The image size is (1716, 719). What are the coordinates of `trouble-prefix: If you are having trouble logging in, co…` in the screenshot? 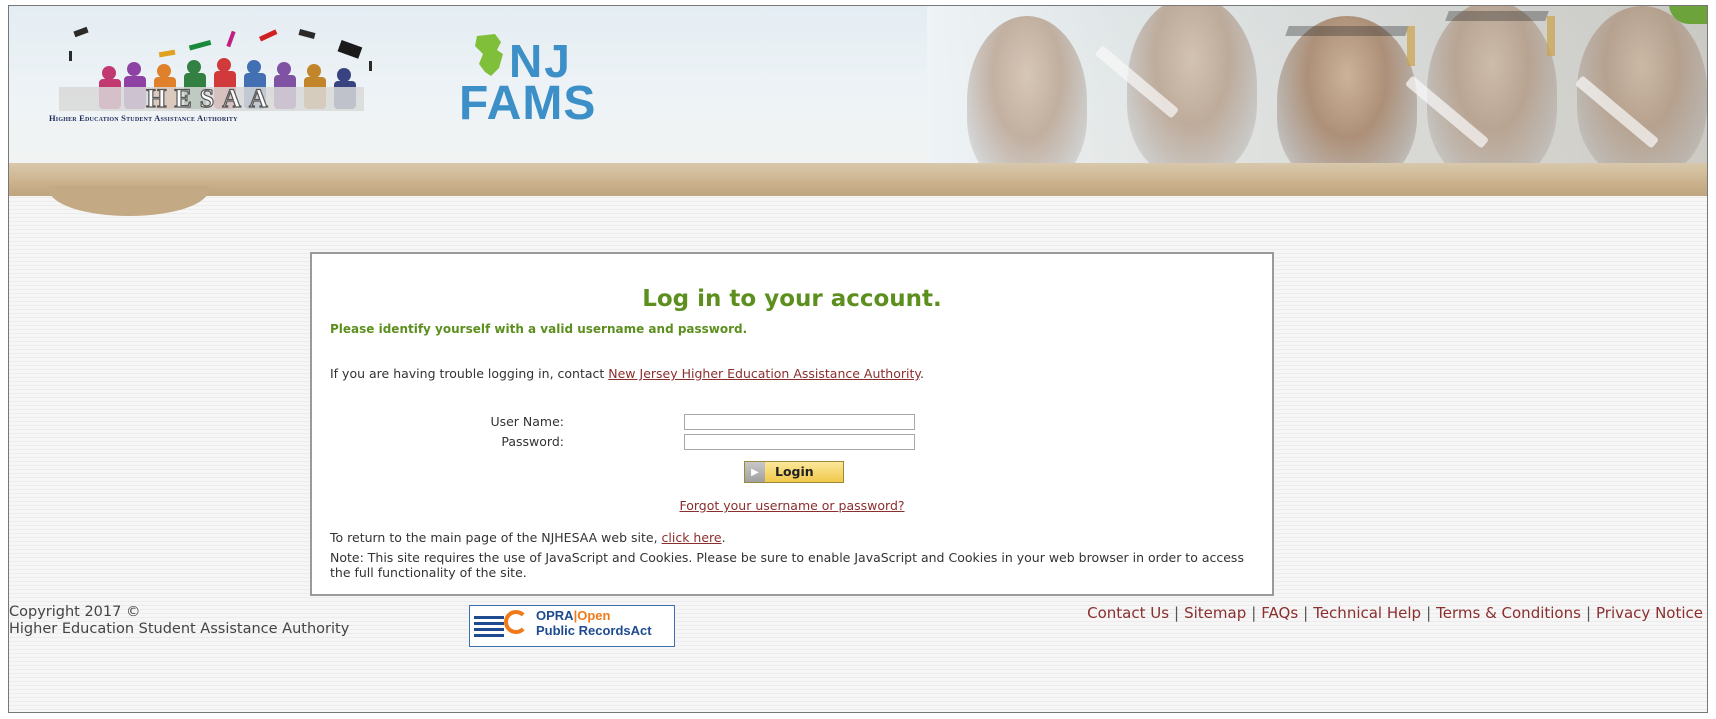 It's located at (469, 373).